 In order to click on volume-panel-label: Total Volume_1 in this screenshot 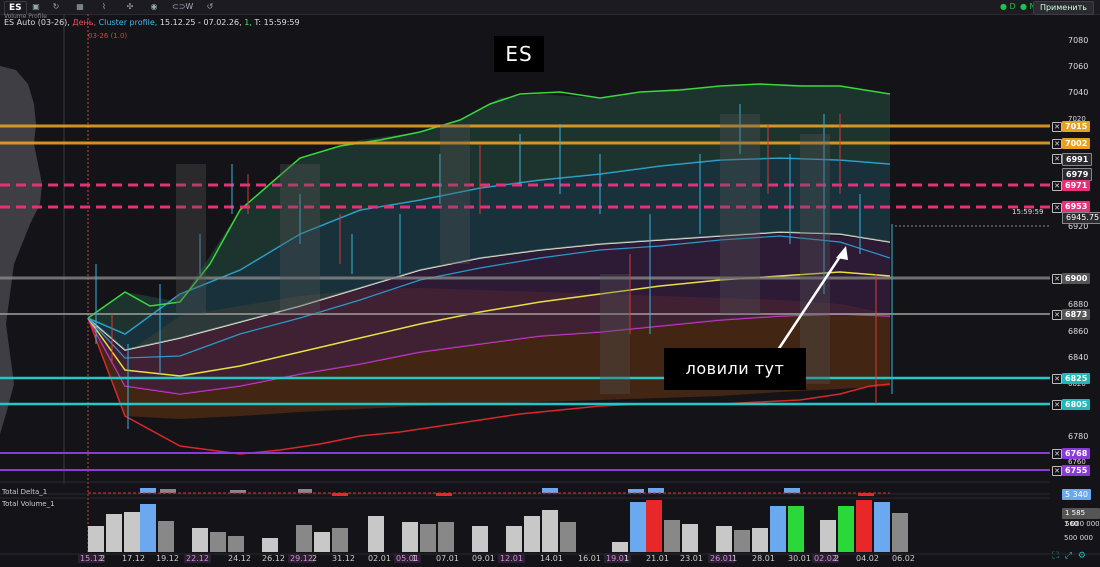, I will do `click(28, 504)`.